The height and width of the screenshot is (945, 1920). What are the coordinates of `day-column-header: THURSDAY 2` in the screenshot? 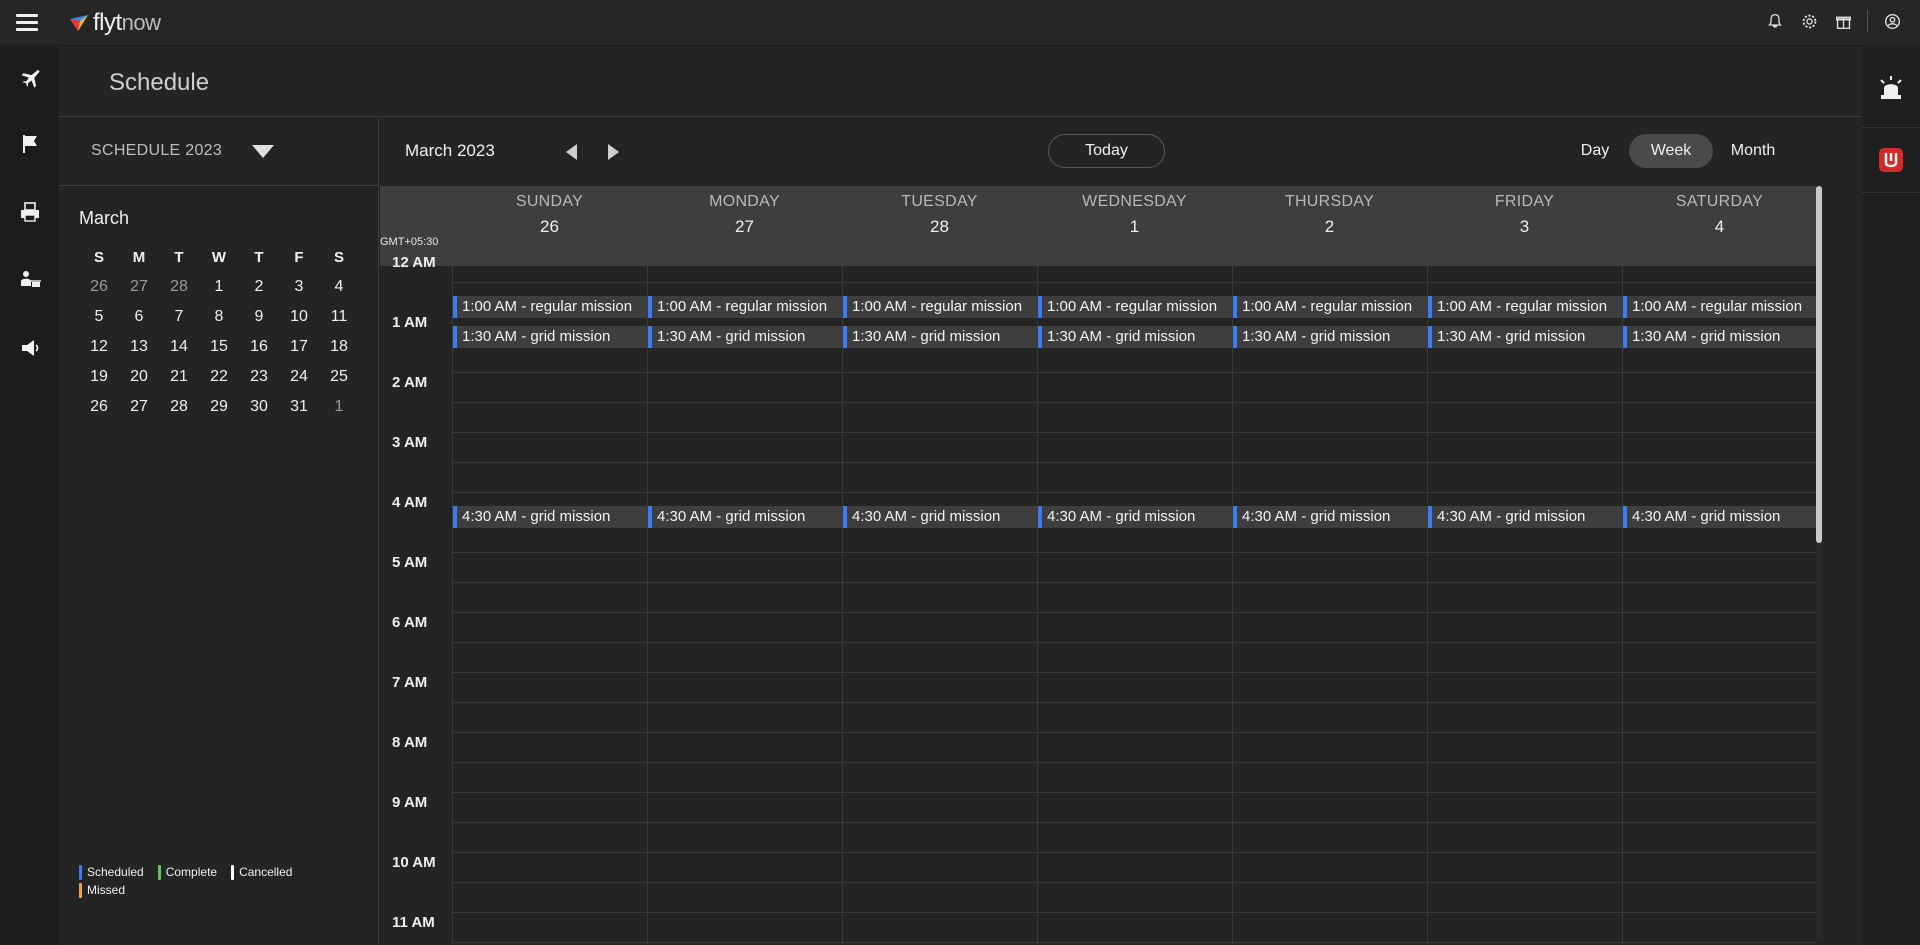 It's located at (1329, 217).